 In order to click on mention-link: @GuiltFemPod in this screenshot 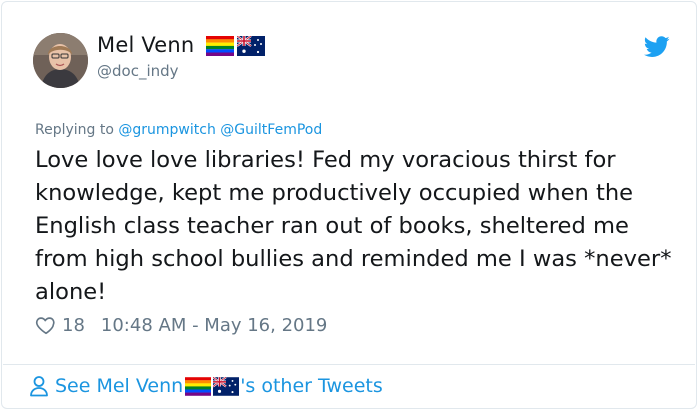, I will do `click(271, 130)`.